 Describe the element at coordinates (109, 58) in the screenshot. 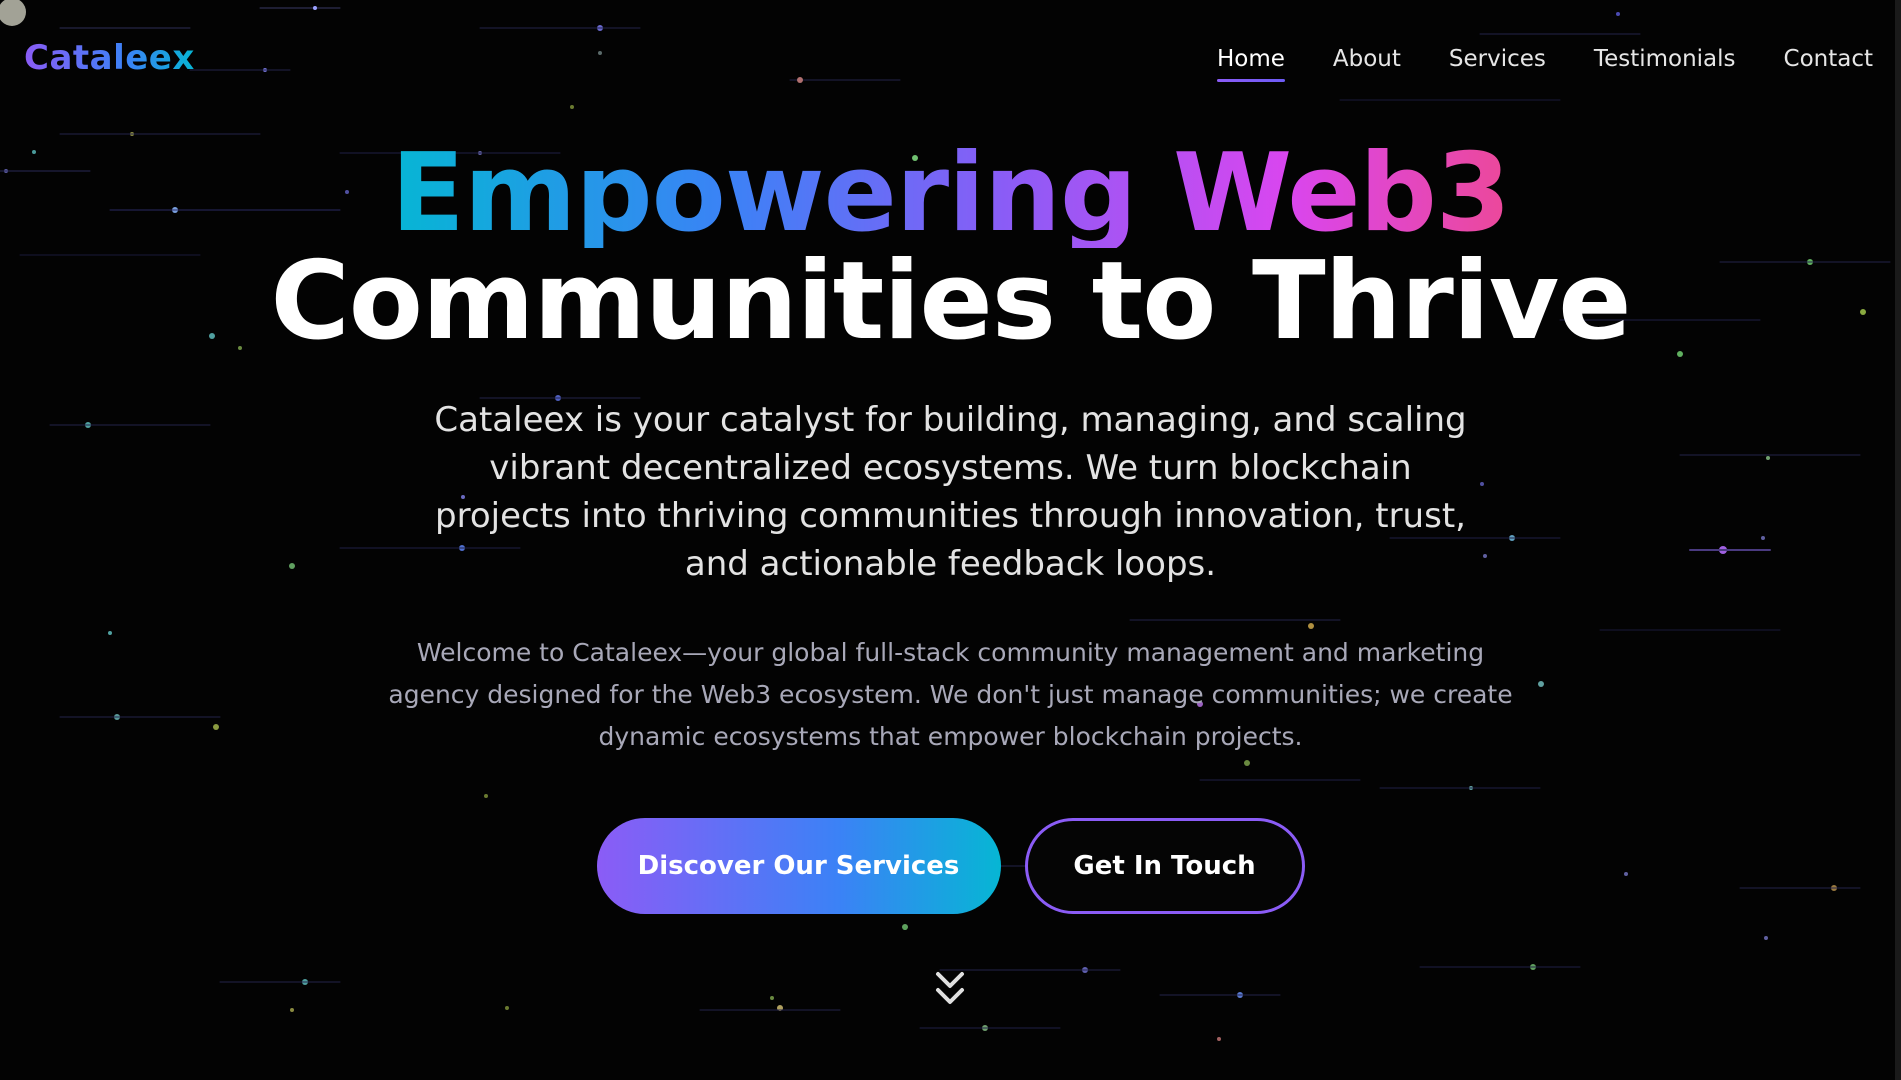

I see `brand-logo: Cataleex` at that location.